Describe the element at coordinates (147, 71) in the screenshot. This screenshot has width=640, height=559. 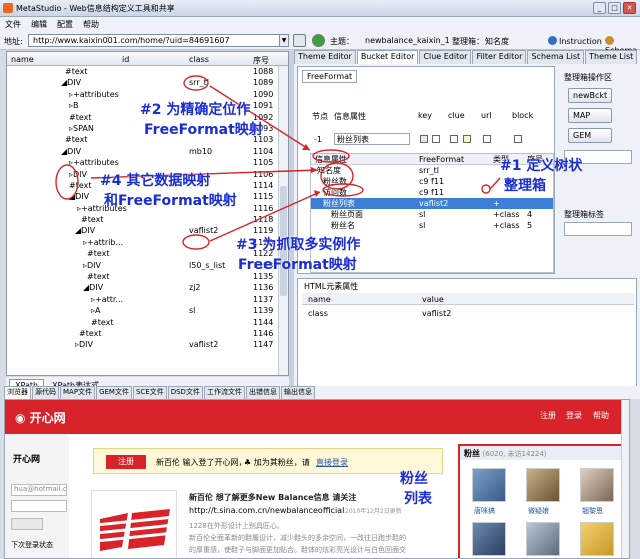
I see `dom-tree-row: #text 1088` at that location.